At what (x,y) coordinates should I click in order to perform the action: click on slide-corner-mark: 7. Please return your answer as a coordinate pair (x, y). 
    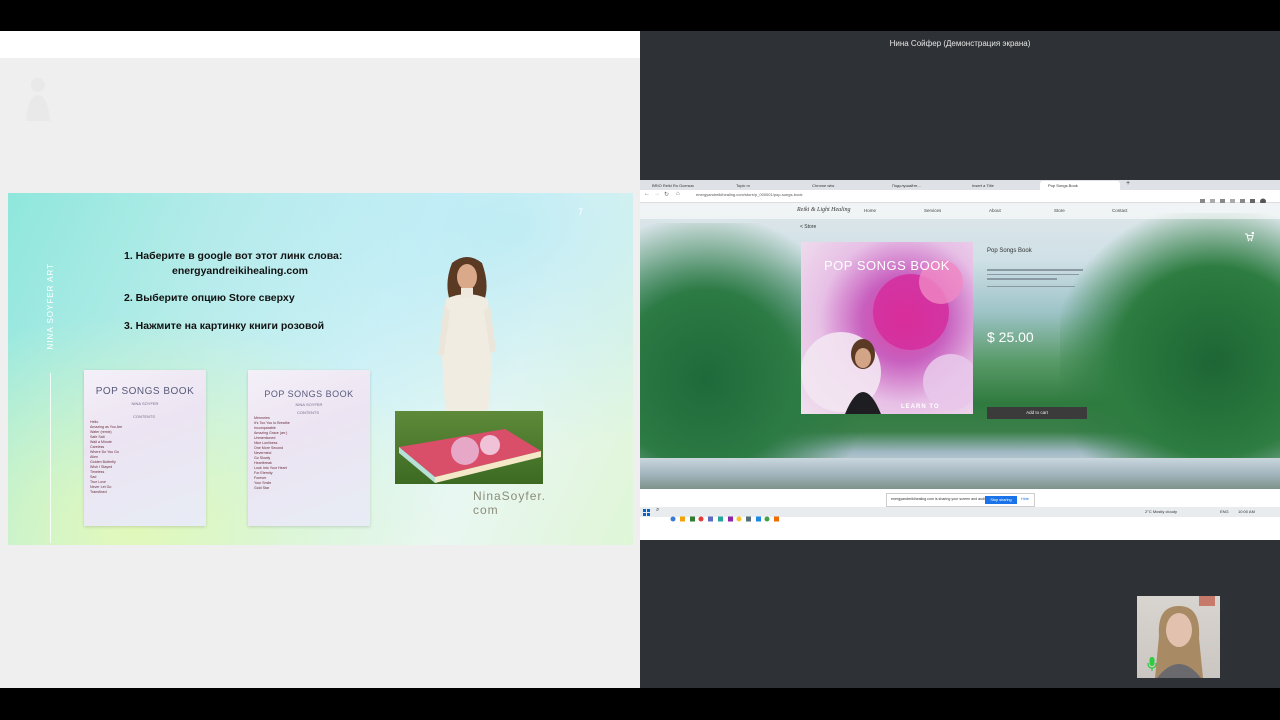
    Looking at the image, I should click on (581, 212).